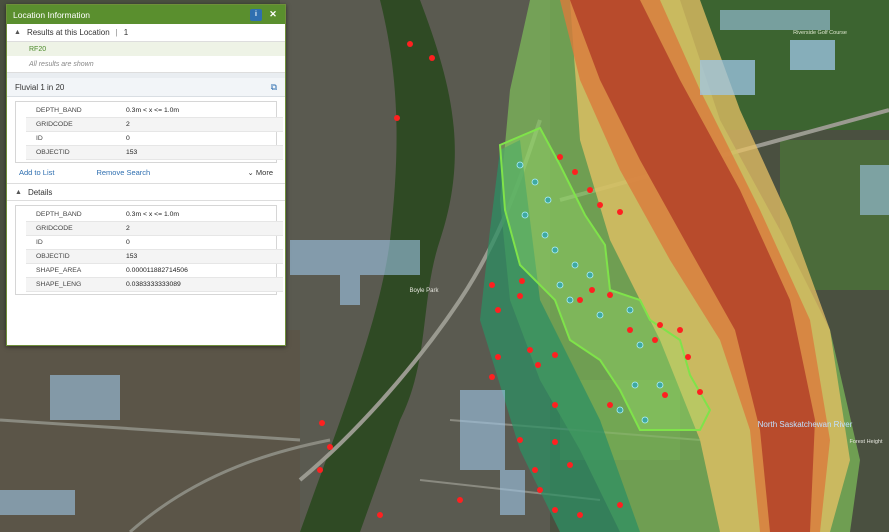 The height and width of the screenshot is (532, 889). Describe the element at coordinates (71, 152) in the screenshot. I see `attribute-key: OBJECTID` at that location.